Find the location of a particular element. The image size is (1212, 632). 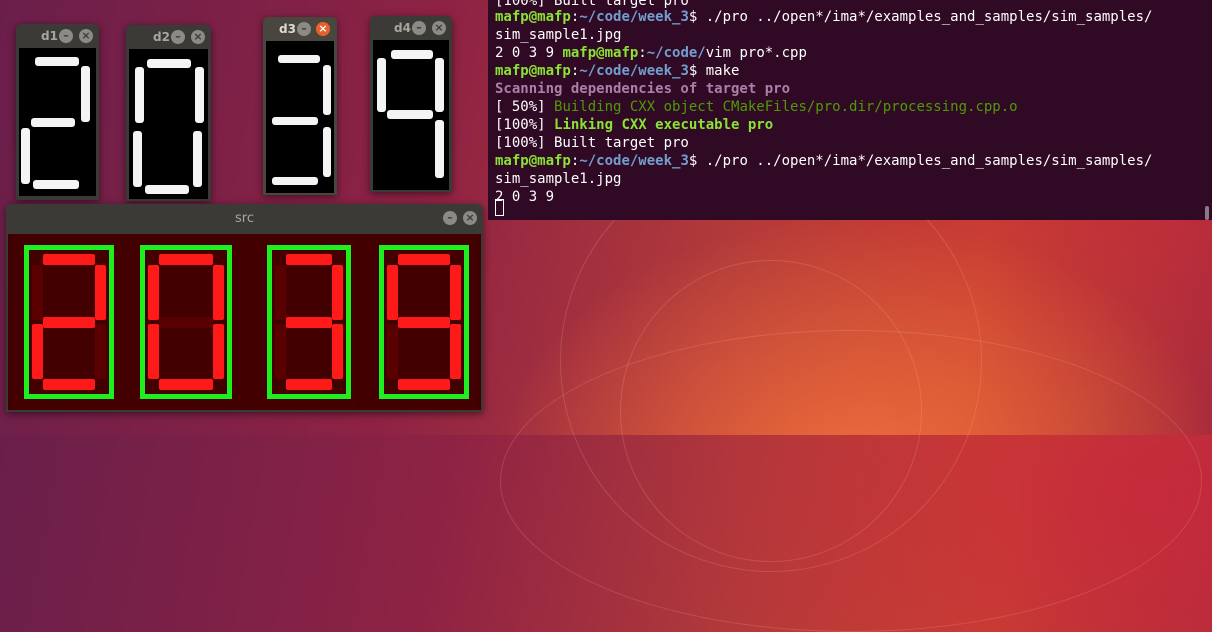

prompt-path: ~/code/ is located at coordinates (676, 53).